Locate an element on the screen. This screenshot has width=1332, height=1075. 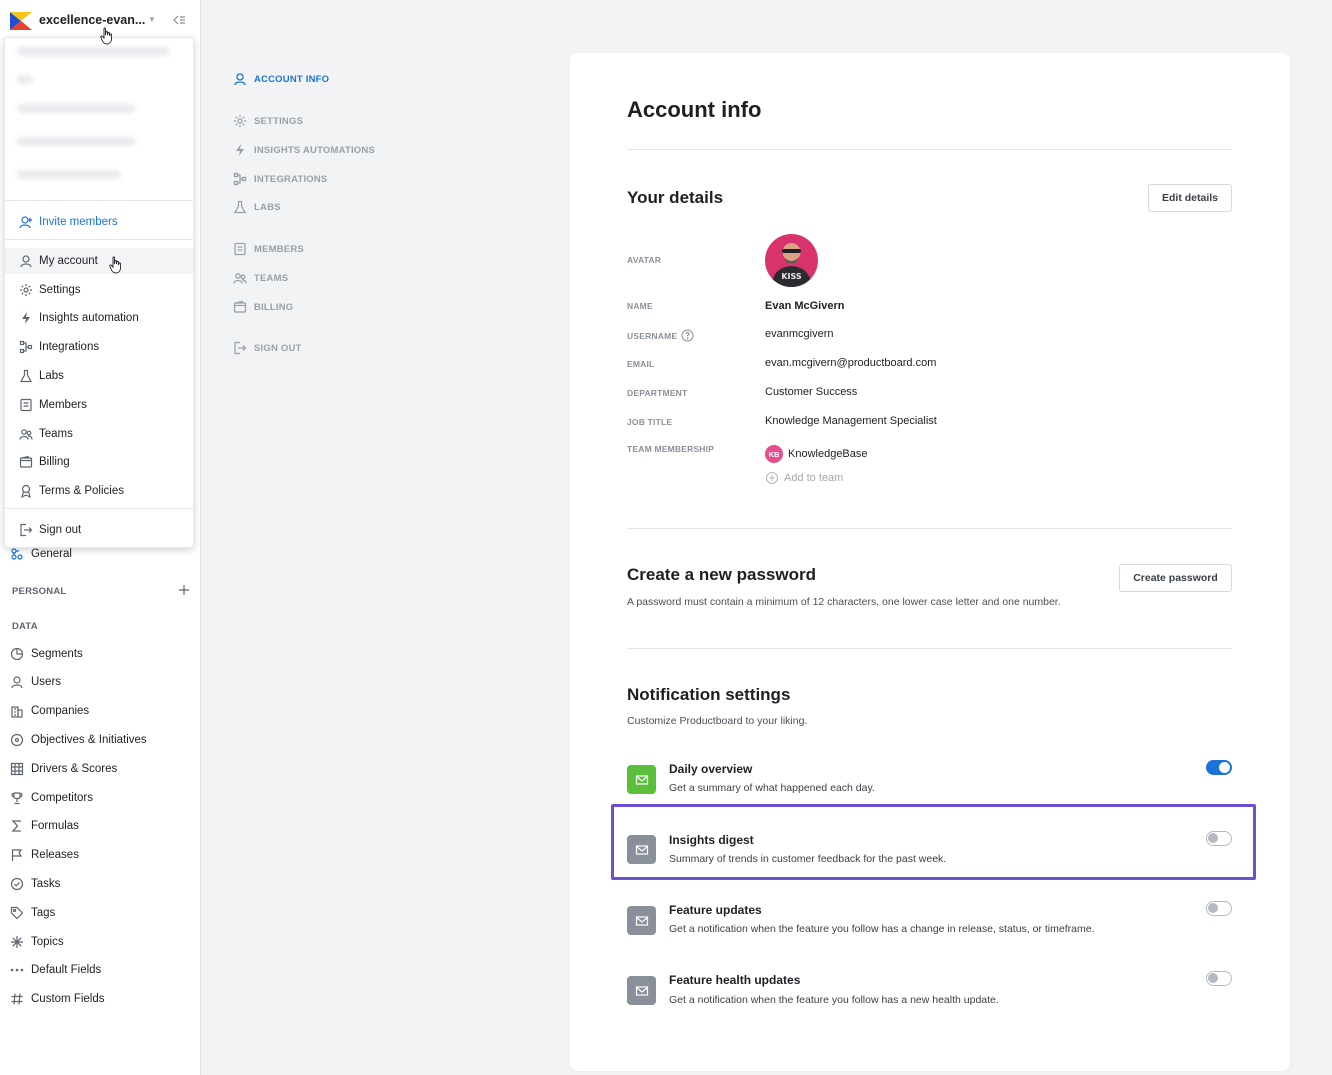
building-icon is located at coordinates (17, 712).